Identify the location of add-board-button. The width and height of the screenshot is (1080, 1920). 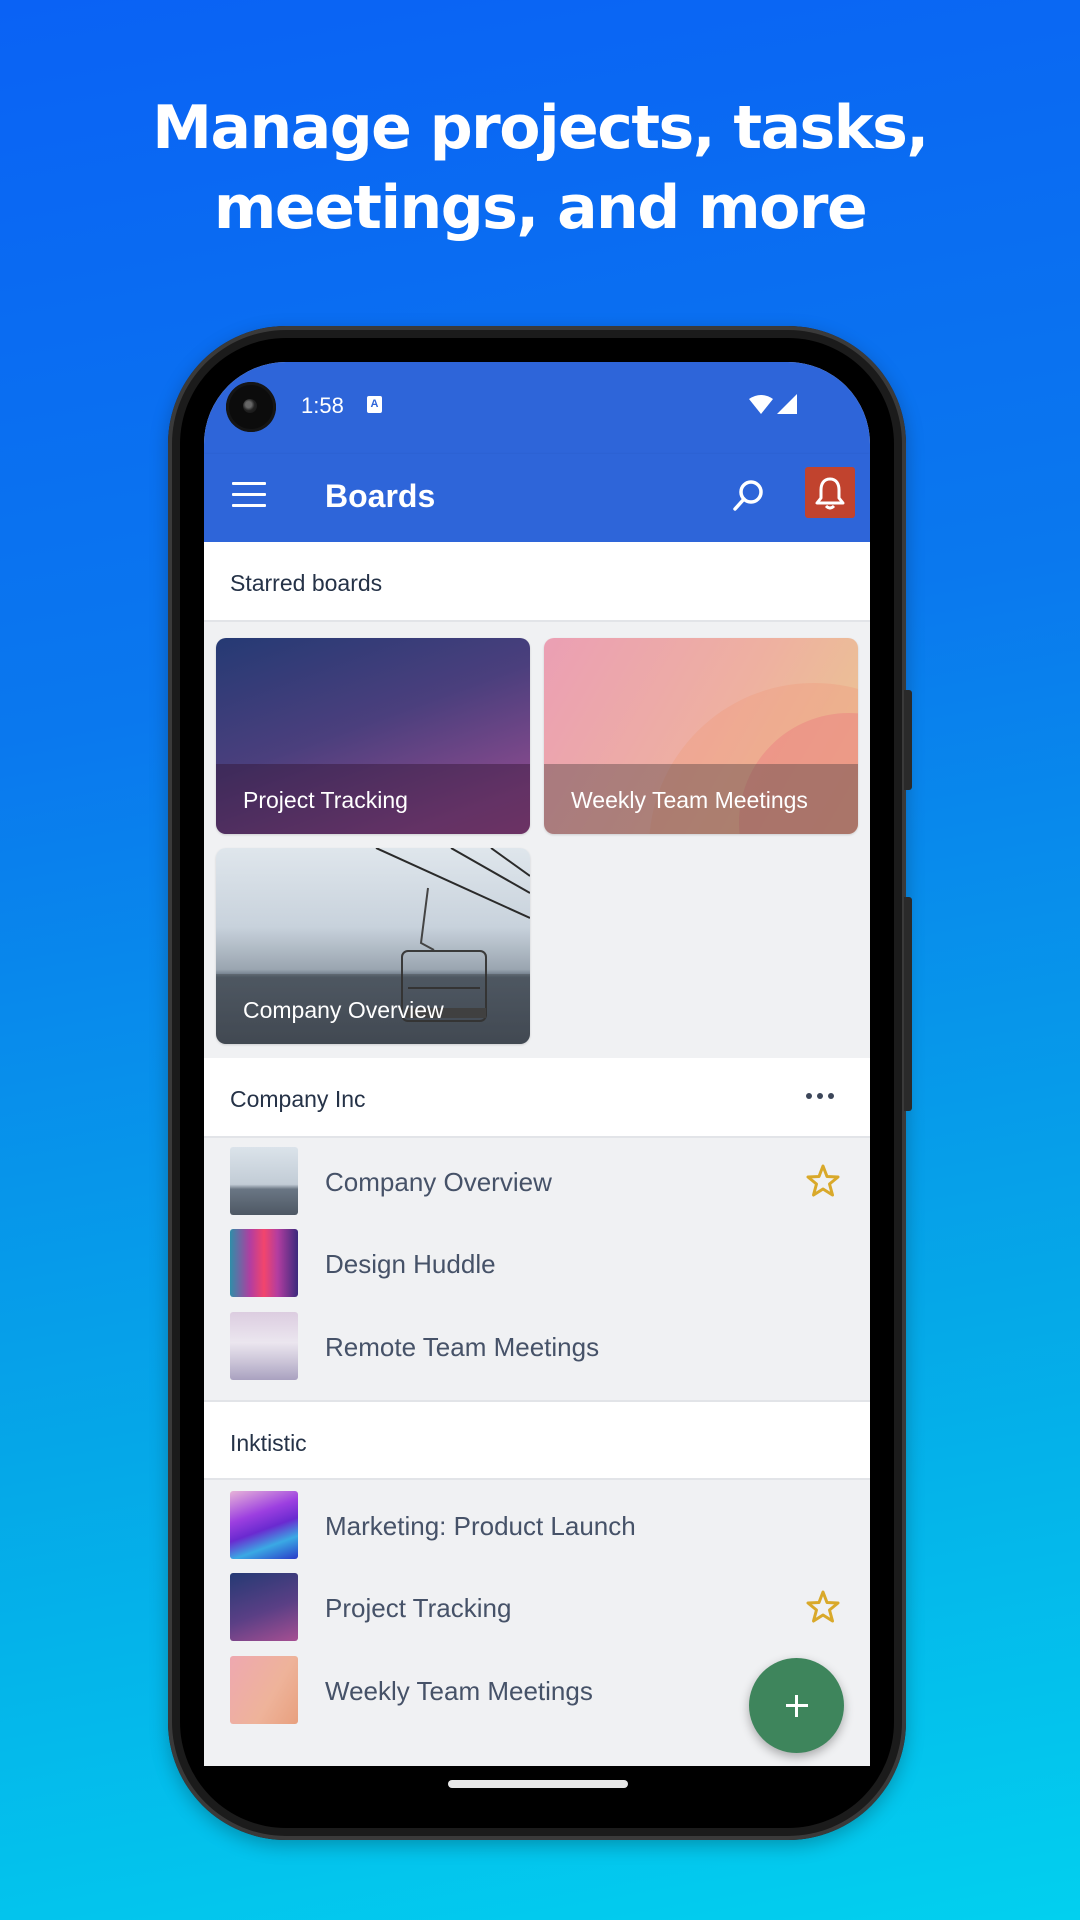
(796, 1705).